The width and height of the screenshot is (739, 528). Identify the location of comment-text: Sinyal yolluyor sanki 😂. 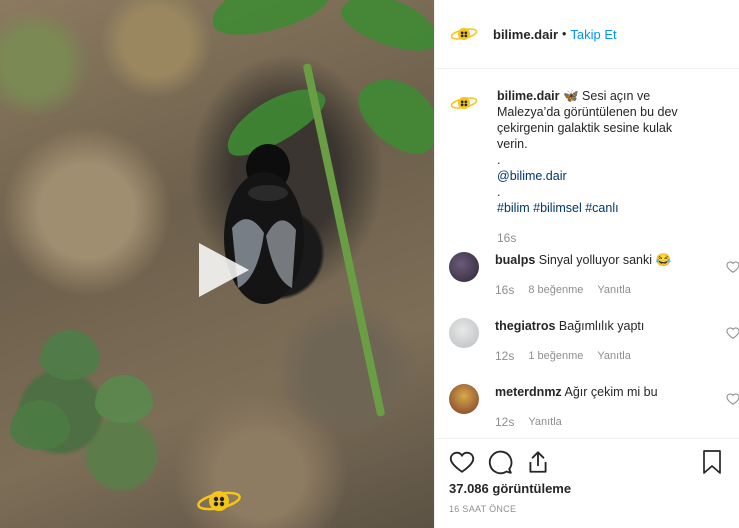
(605, 260).